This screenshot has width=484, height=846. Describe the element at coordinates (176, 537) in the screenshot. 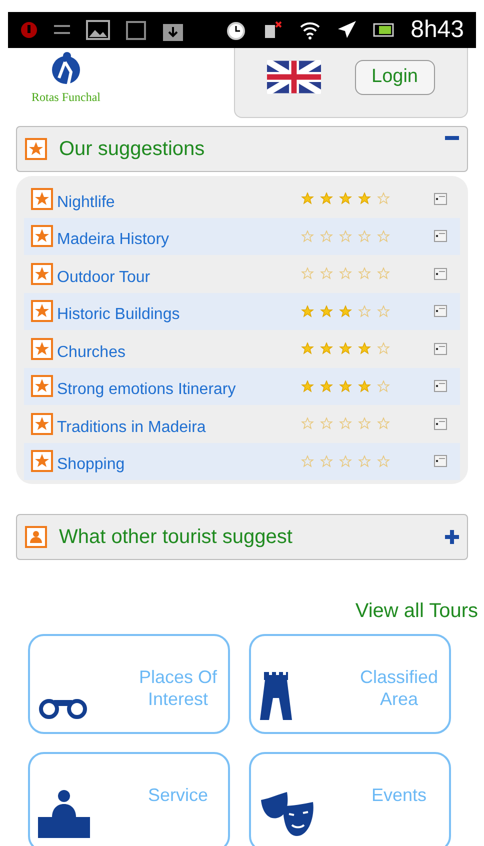

I see `section-title: What other tourist suggest` at that location.